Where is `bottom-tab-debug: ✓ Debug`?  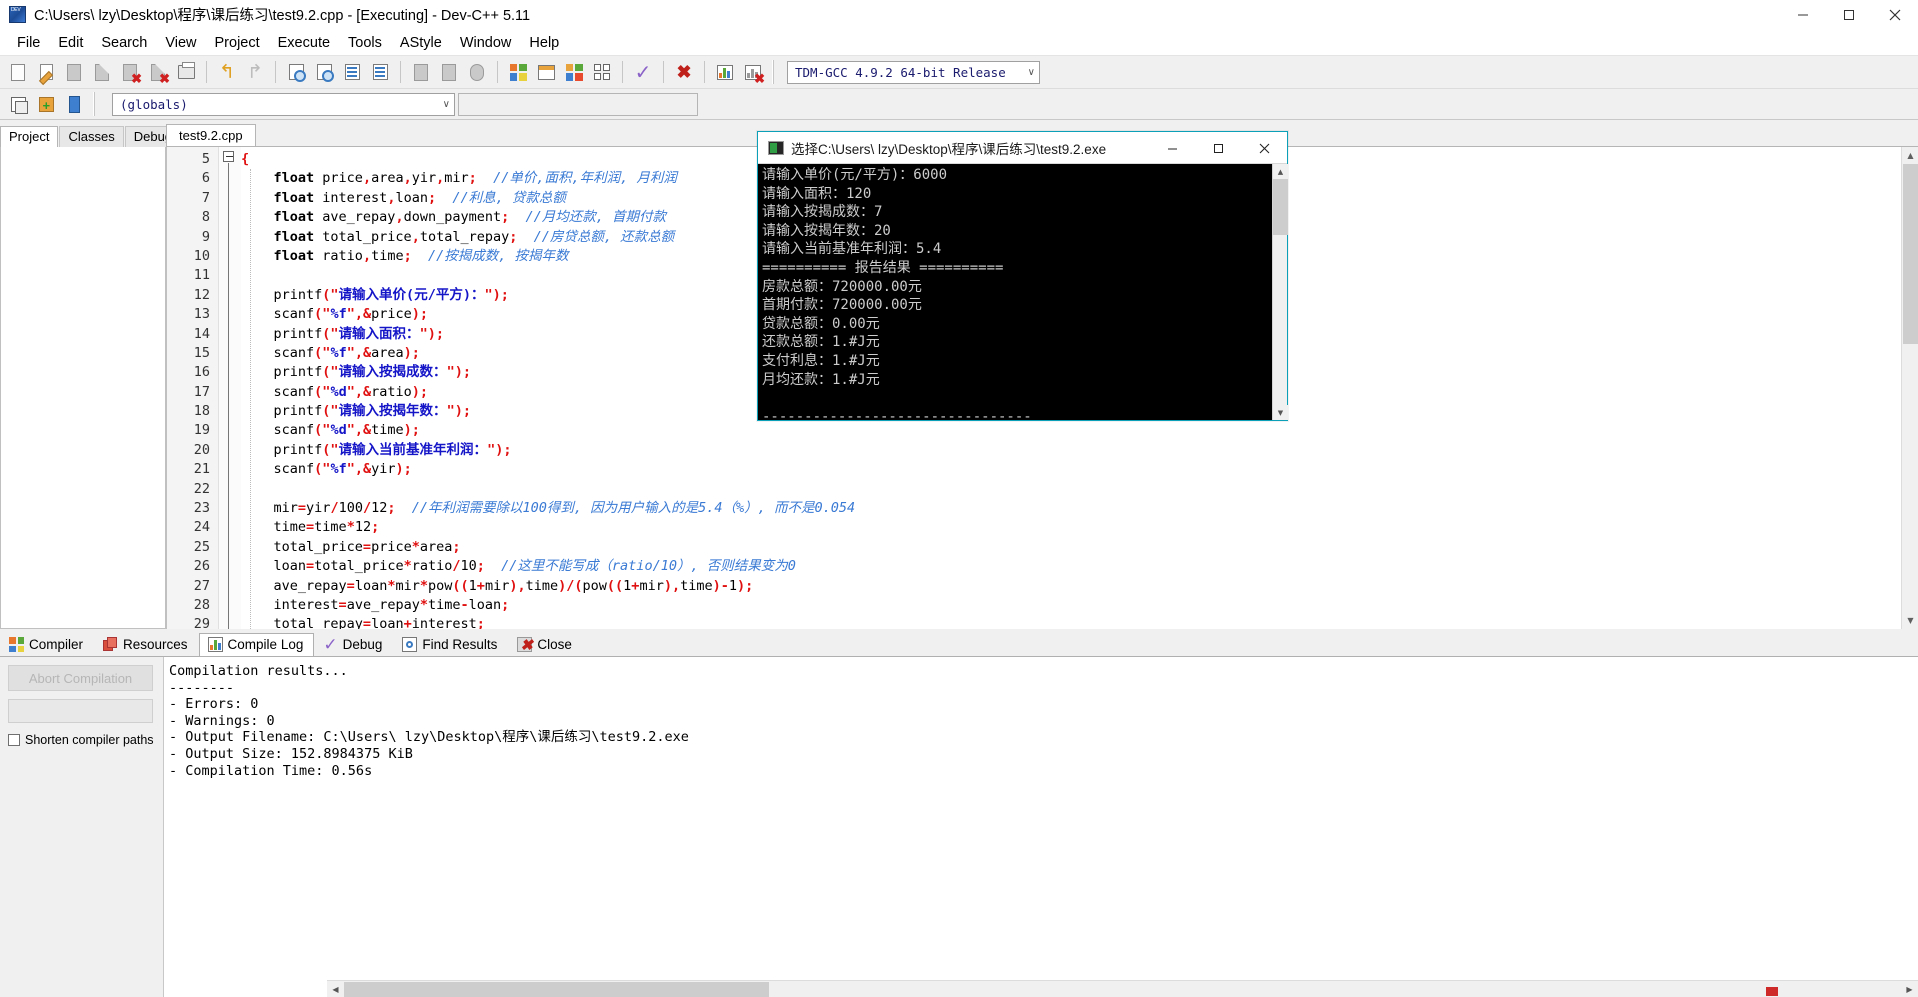 bottom-tab-debug: ✓ Debug is located at coordinates (353, 644).